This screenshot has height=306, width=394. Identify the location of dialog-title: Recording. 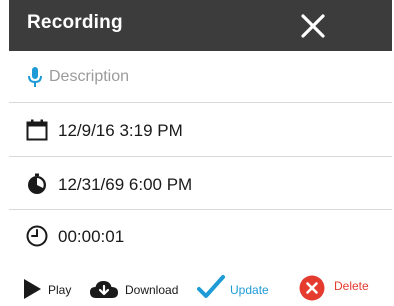
(75, 22).